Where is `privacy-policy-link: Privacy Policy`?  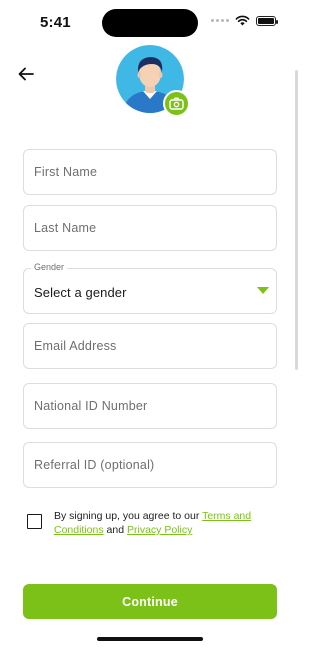 privacy-policy-link: Privacy Policy is located at coordinates (159, 530).